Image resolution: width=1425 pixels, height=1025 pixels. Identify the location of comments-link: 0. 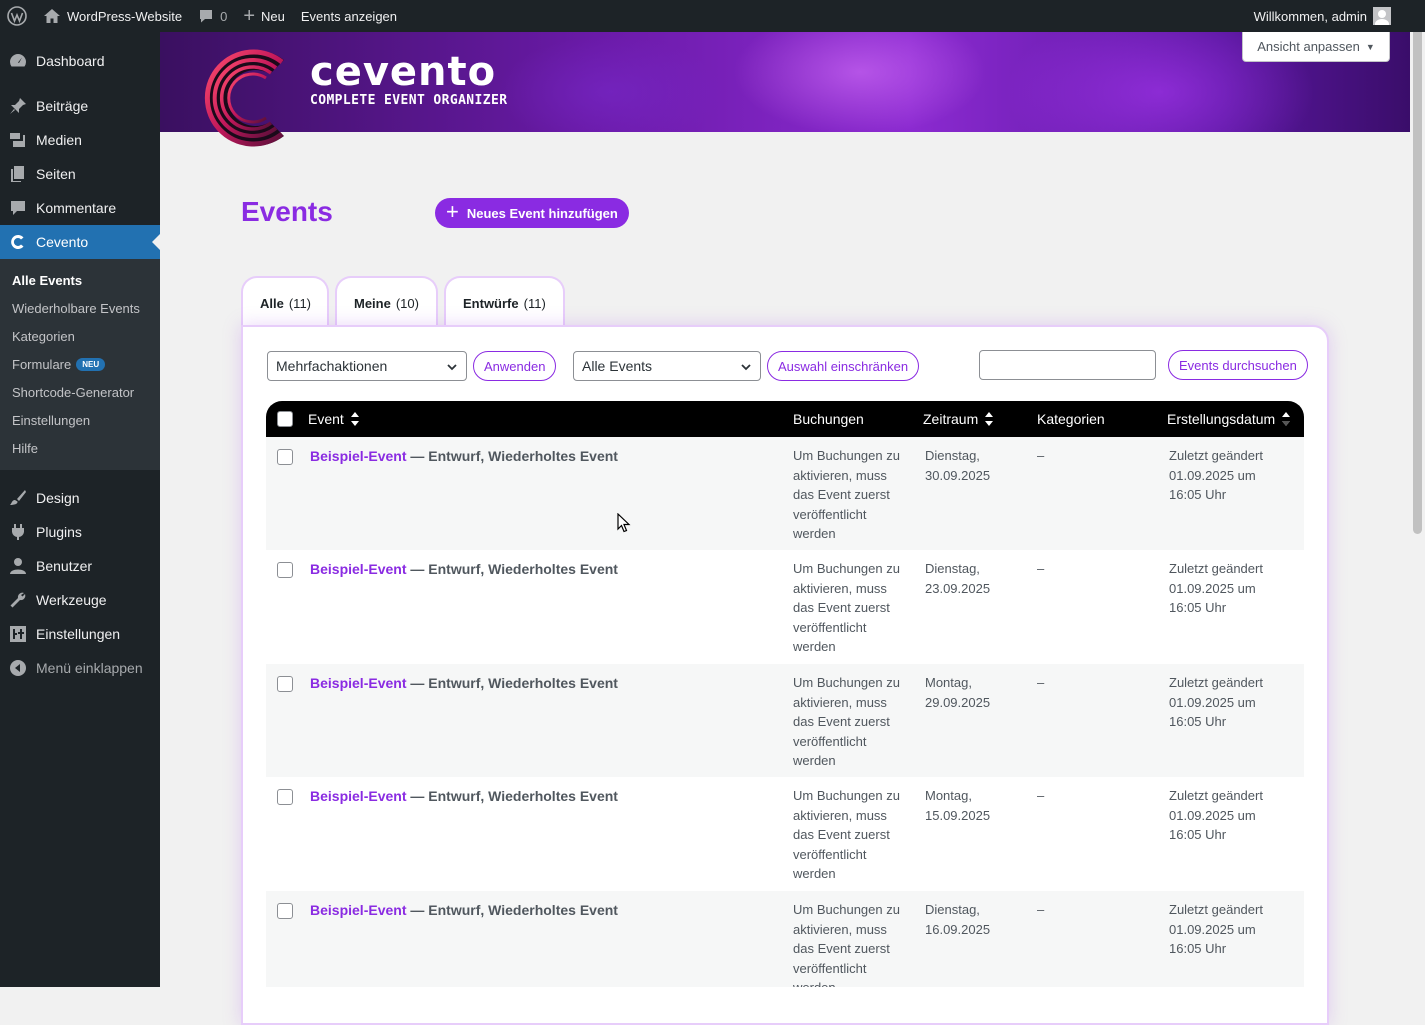
(212, 16).